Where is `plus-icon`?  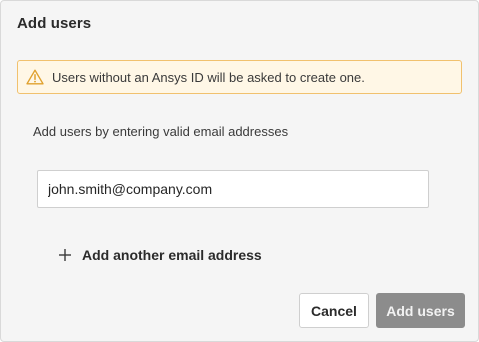
plus-icon is located at coordinates (65, 255).